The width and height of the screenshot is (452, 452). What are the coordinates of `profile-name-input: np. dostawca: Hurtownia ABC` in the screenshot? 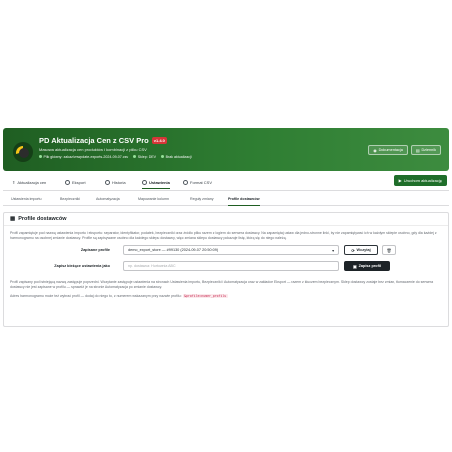 It's located at (231, 266).